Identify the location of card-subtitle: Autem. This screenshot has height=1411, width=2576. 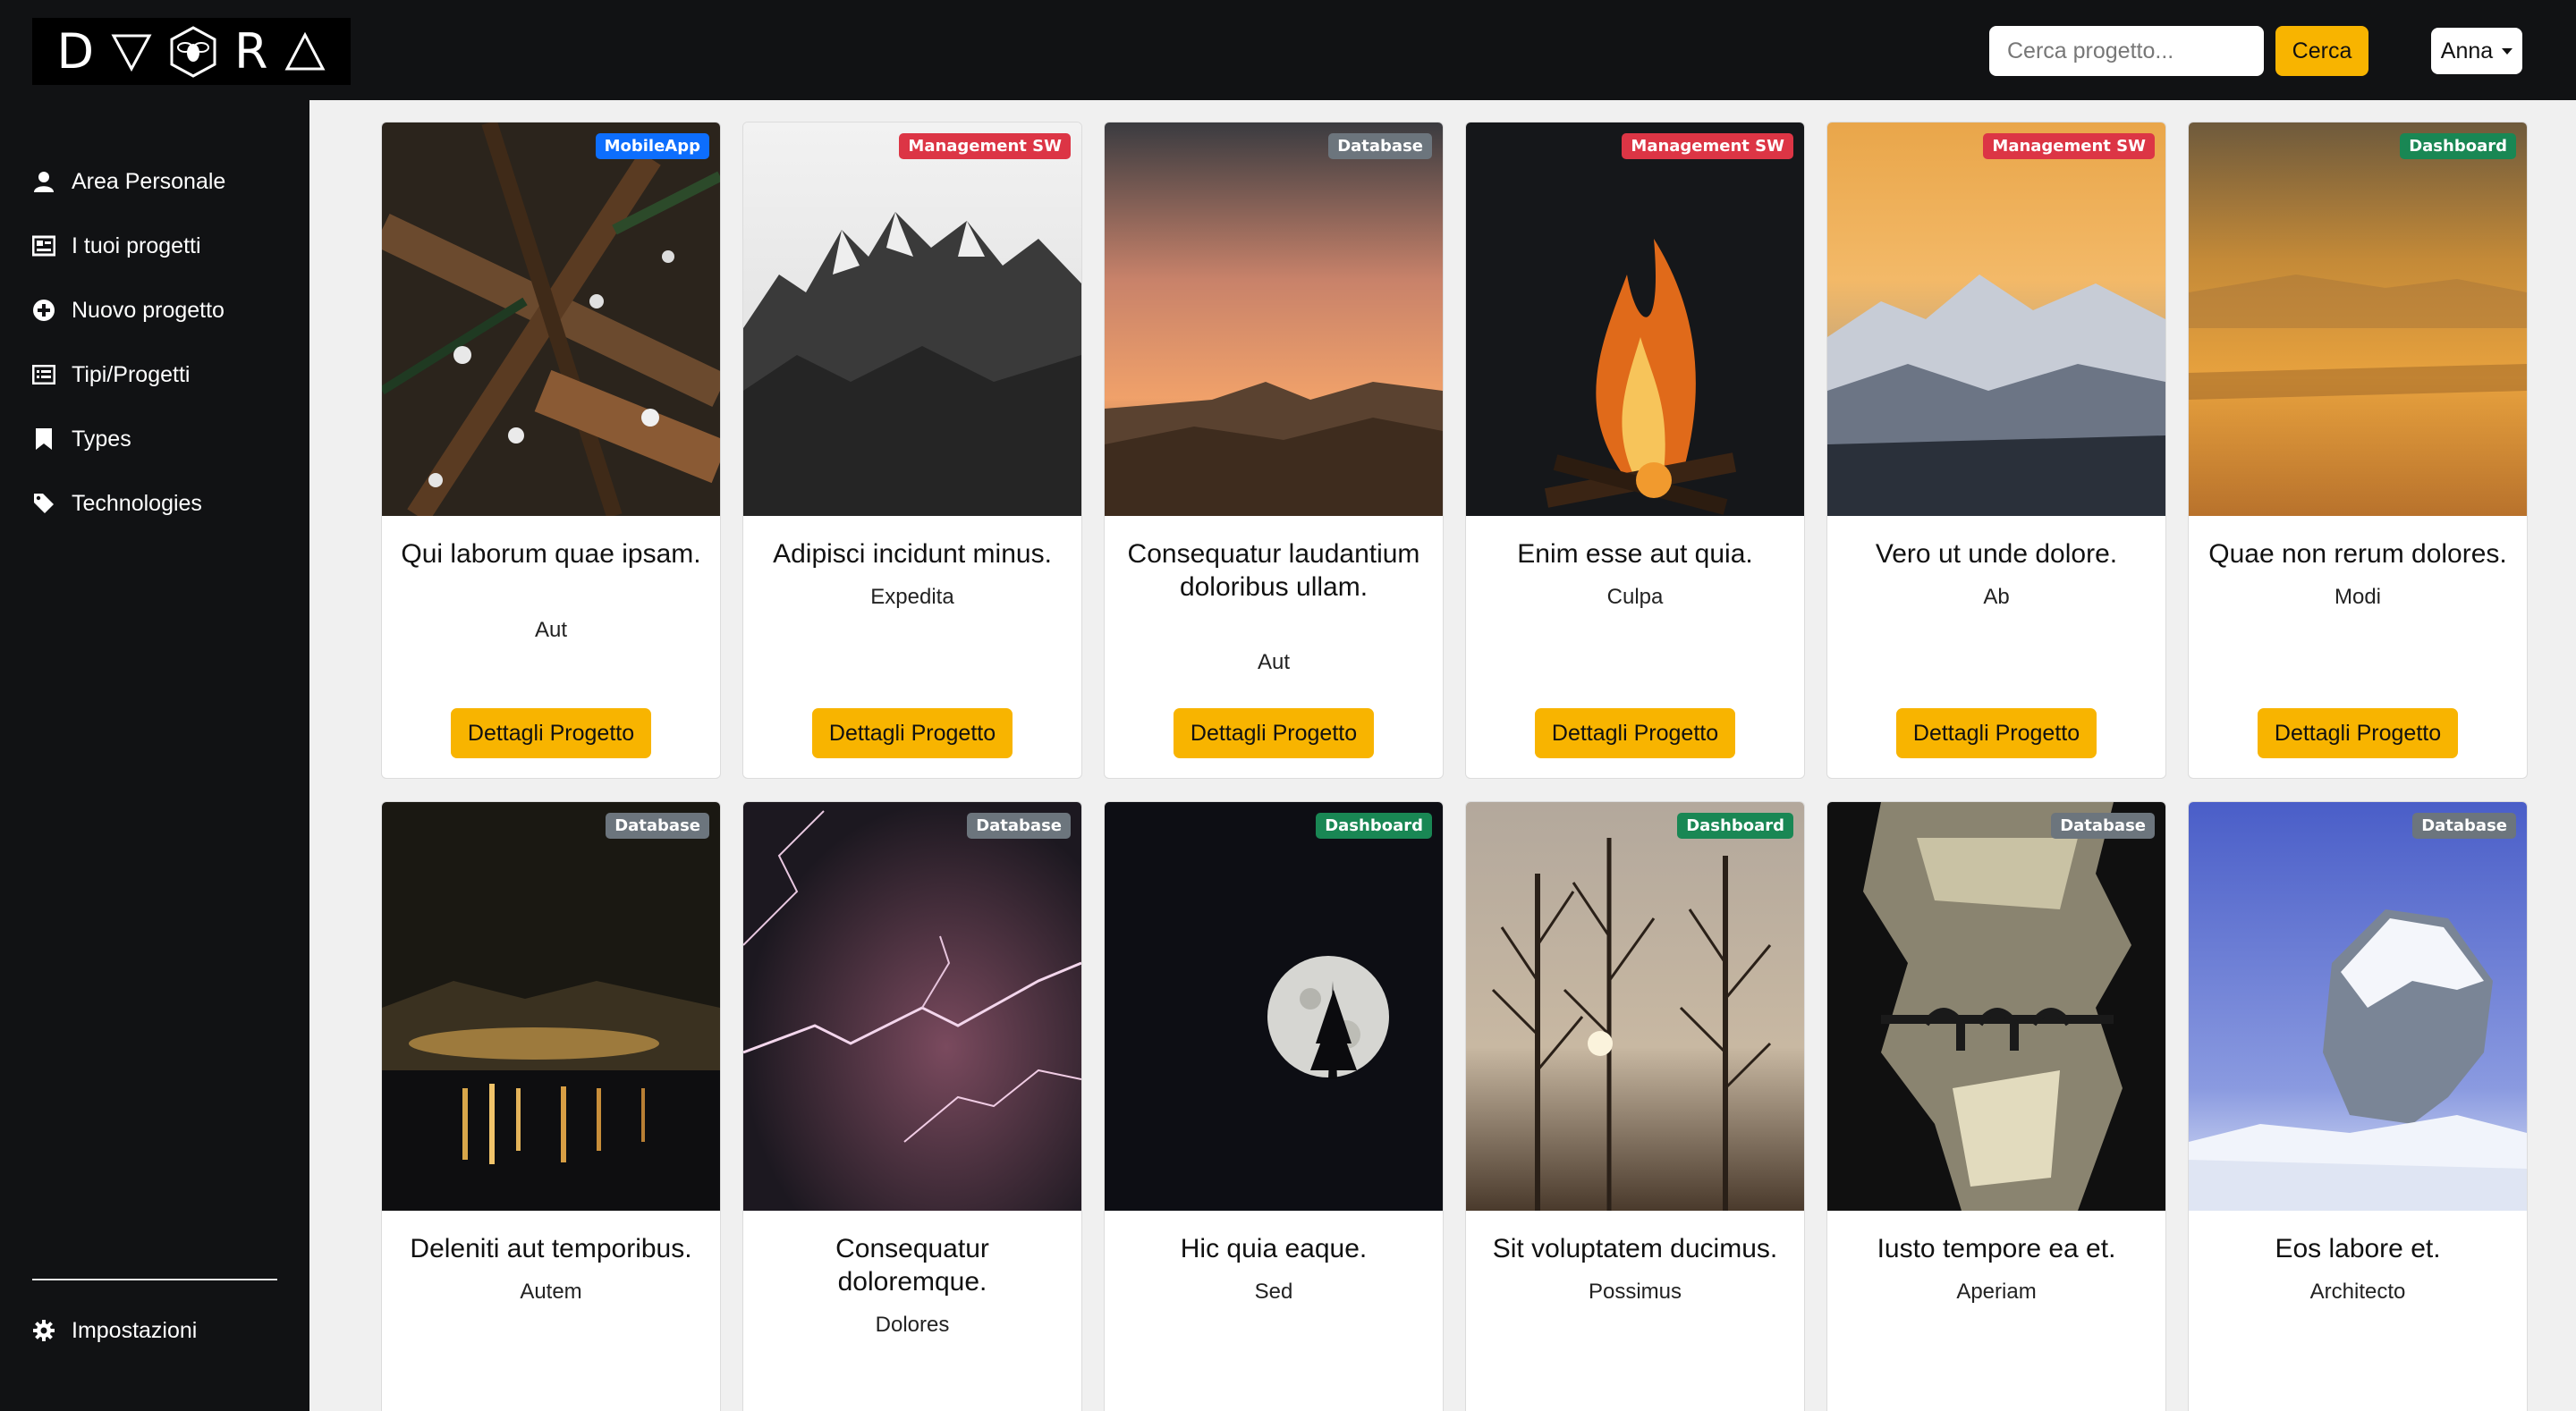
(551, 1292).